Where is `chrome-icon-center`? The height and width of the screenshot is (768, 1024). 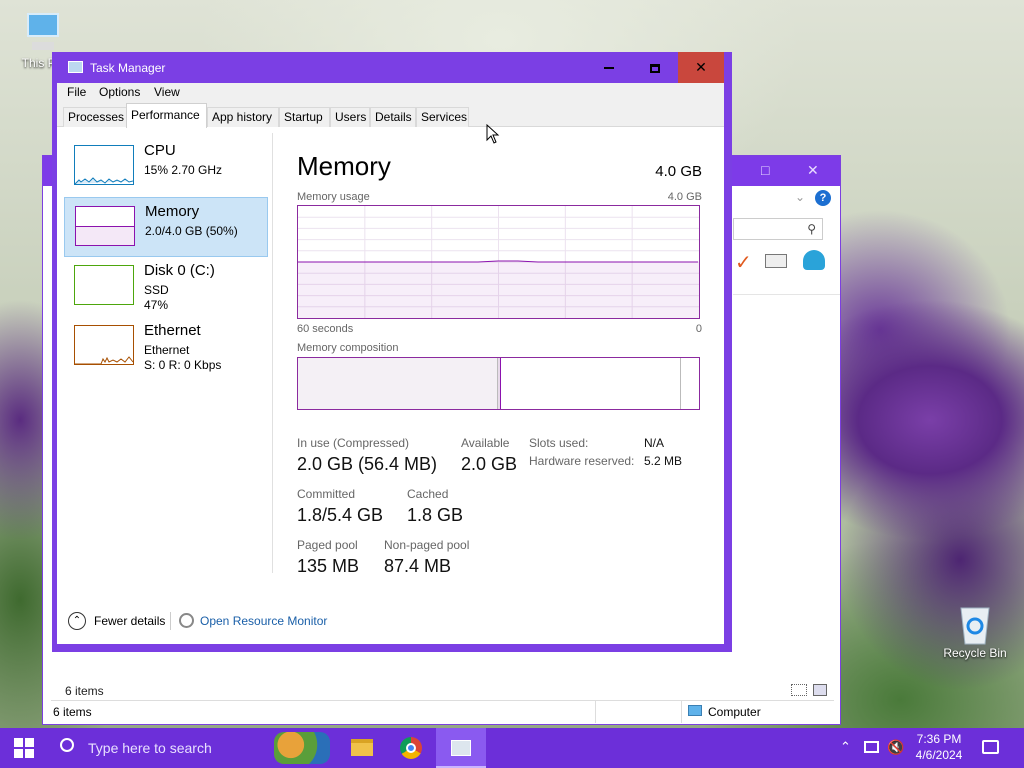
chrome-icon-center is located at coordinates (411, 748).